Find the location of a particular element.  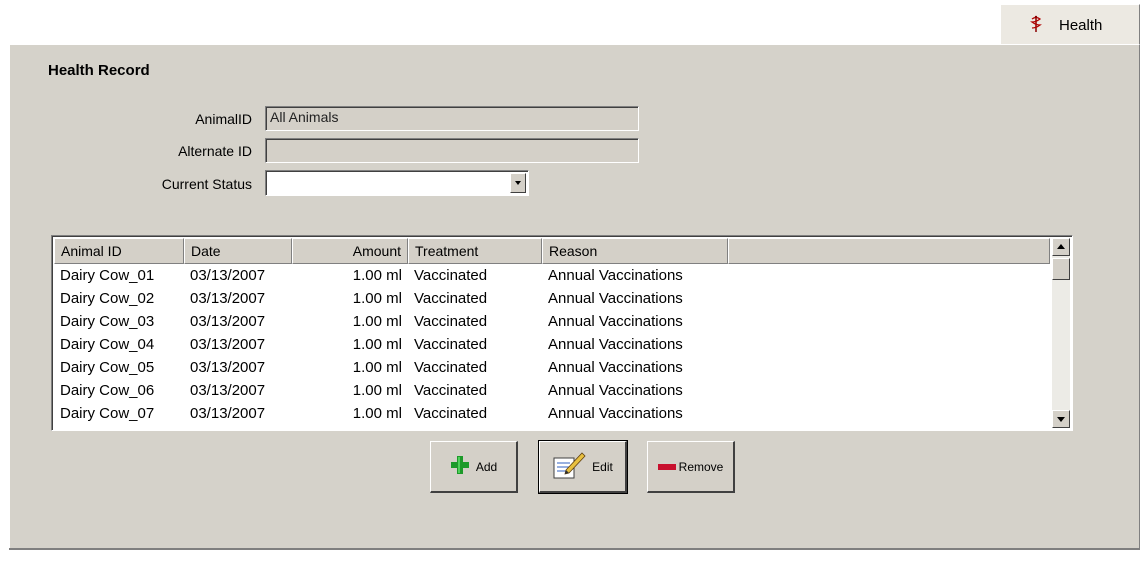

cell-animal-id: Dairy Cow_02 is located at coordinates (107, 298).